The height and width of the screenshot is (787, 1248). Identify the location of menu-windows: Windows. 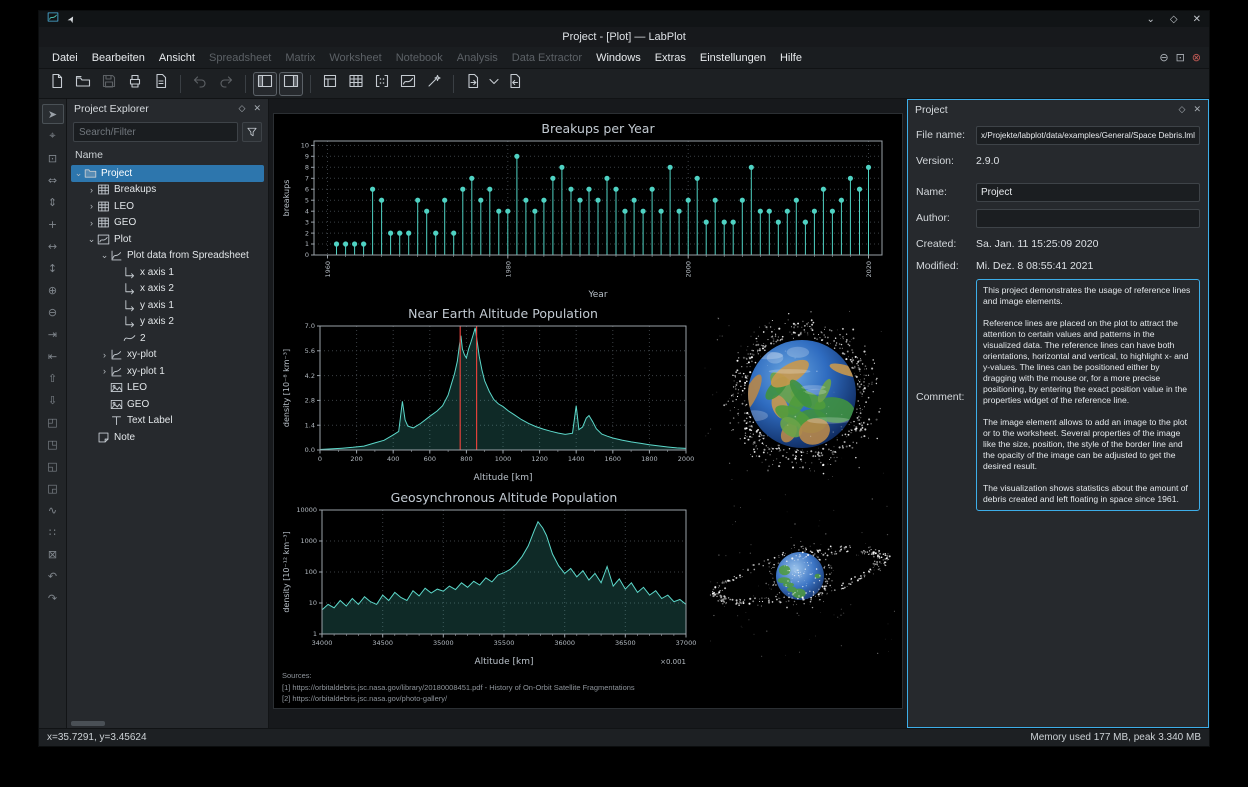
(618, 58).